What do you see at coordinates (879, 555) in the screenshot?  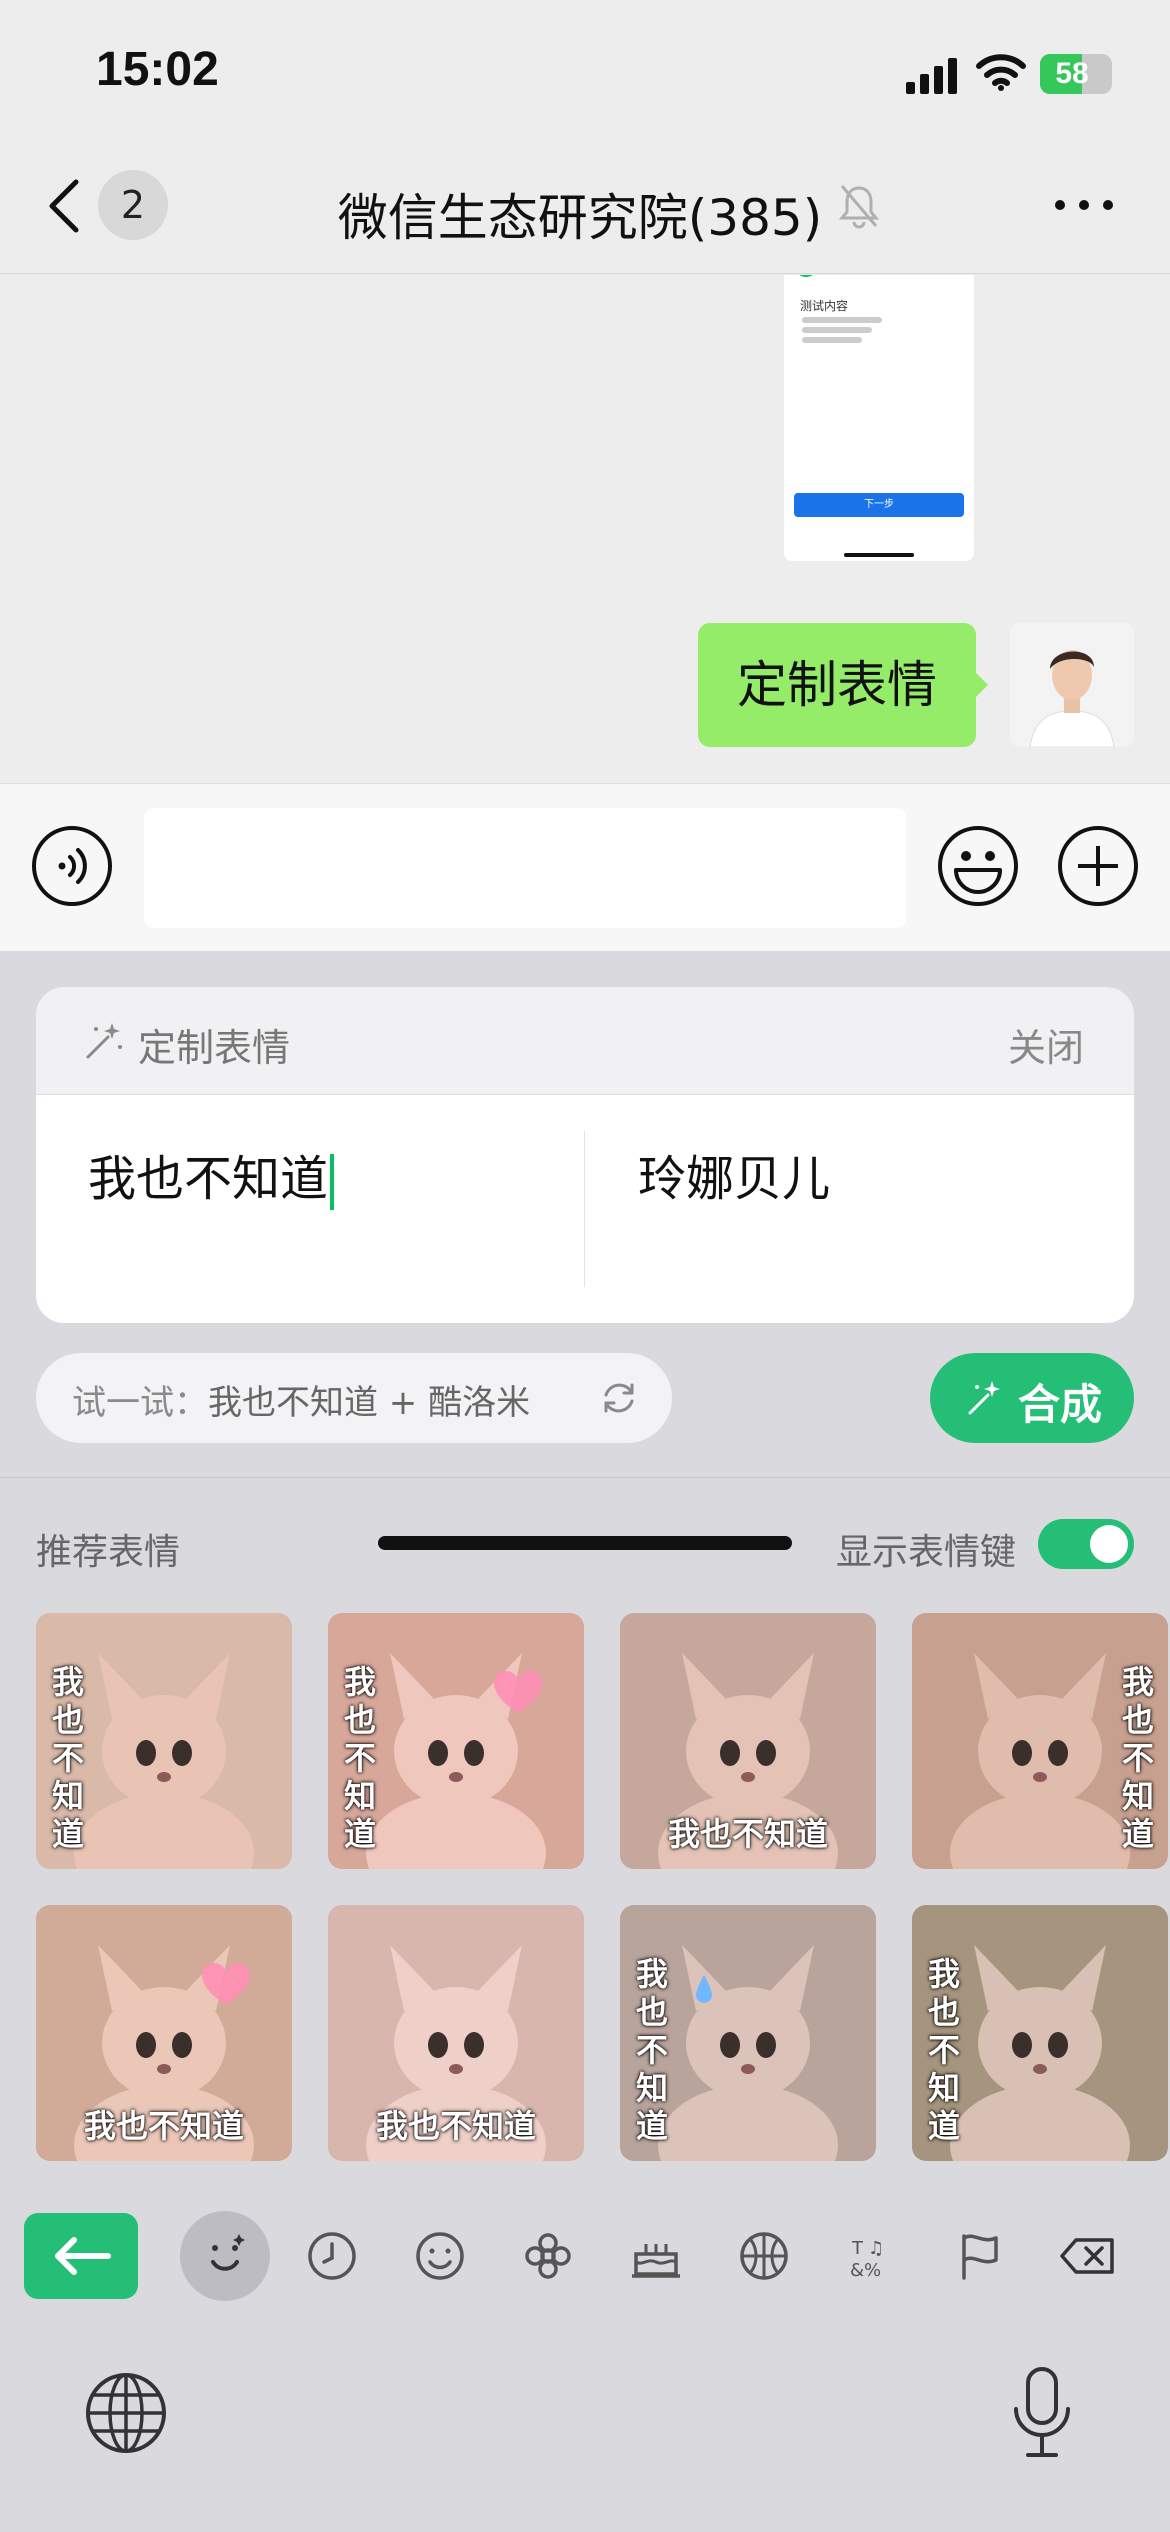 I see `screenshot-home-bar` at bounding box center [879, 555].